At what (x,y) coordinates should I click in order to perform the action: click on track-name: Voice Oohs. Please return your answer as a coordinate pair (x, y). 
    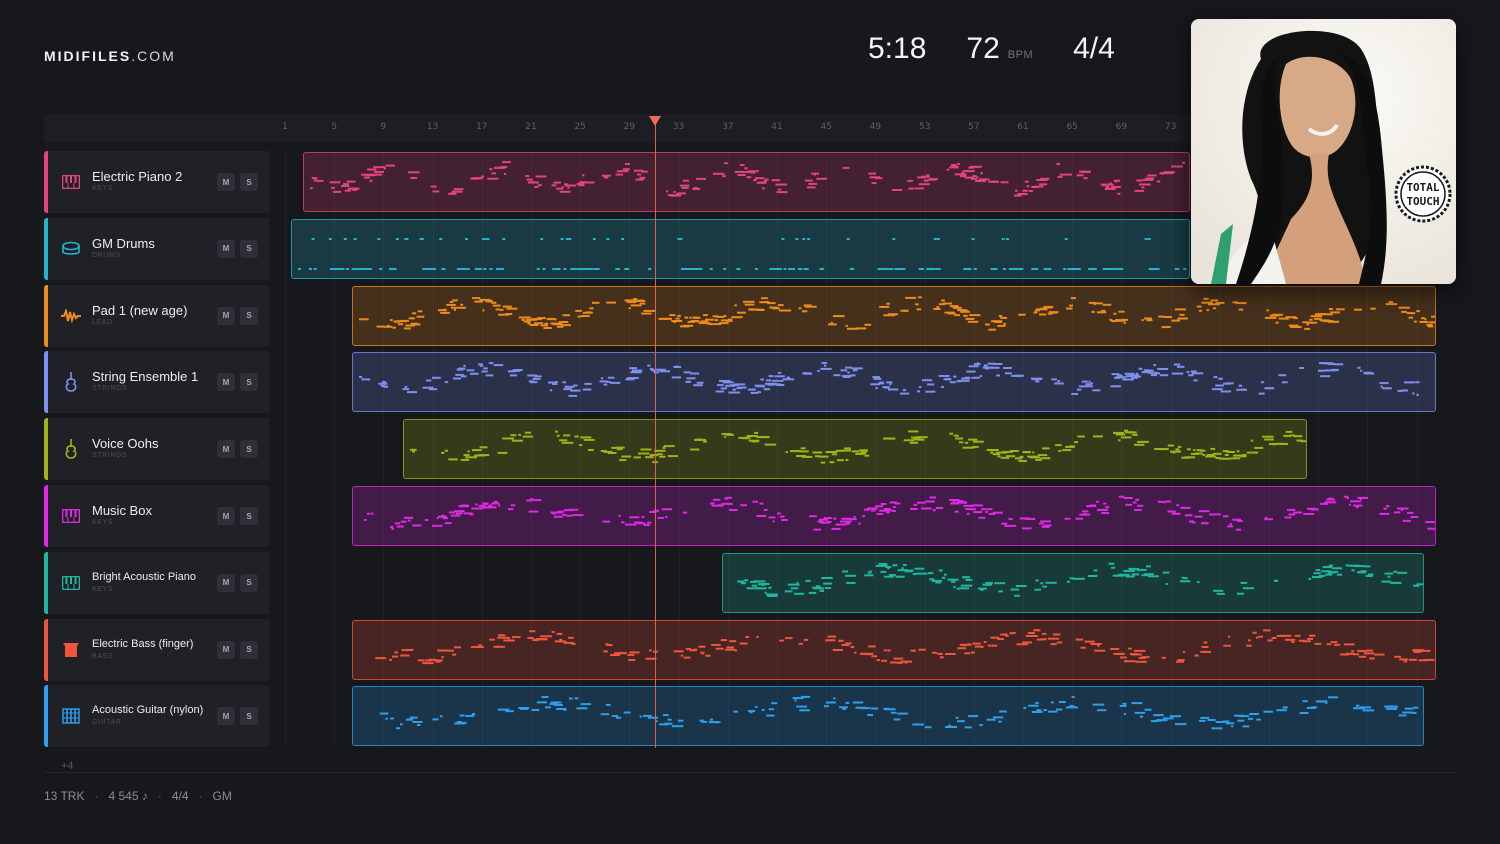
    Looking at the image, I should click on (125, 444).